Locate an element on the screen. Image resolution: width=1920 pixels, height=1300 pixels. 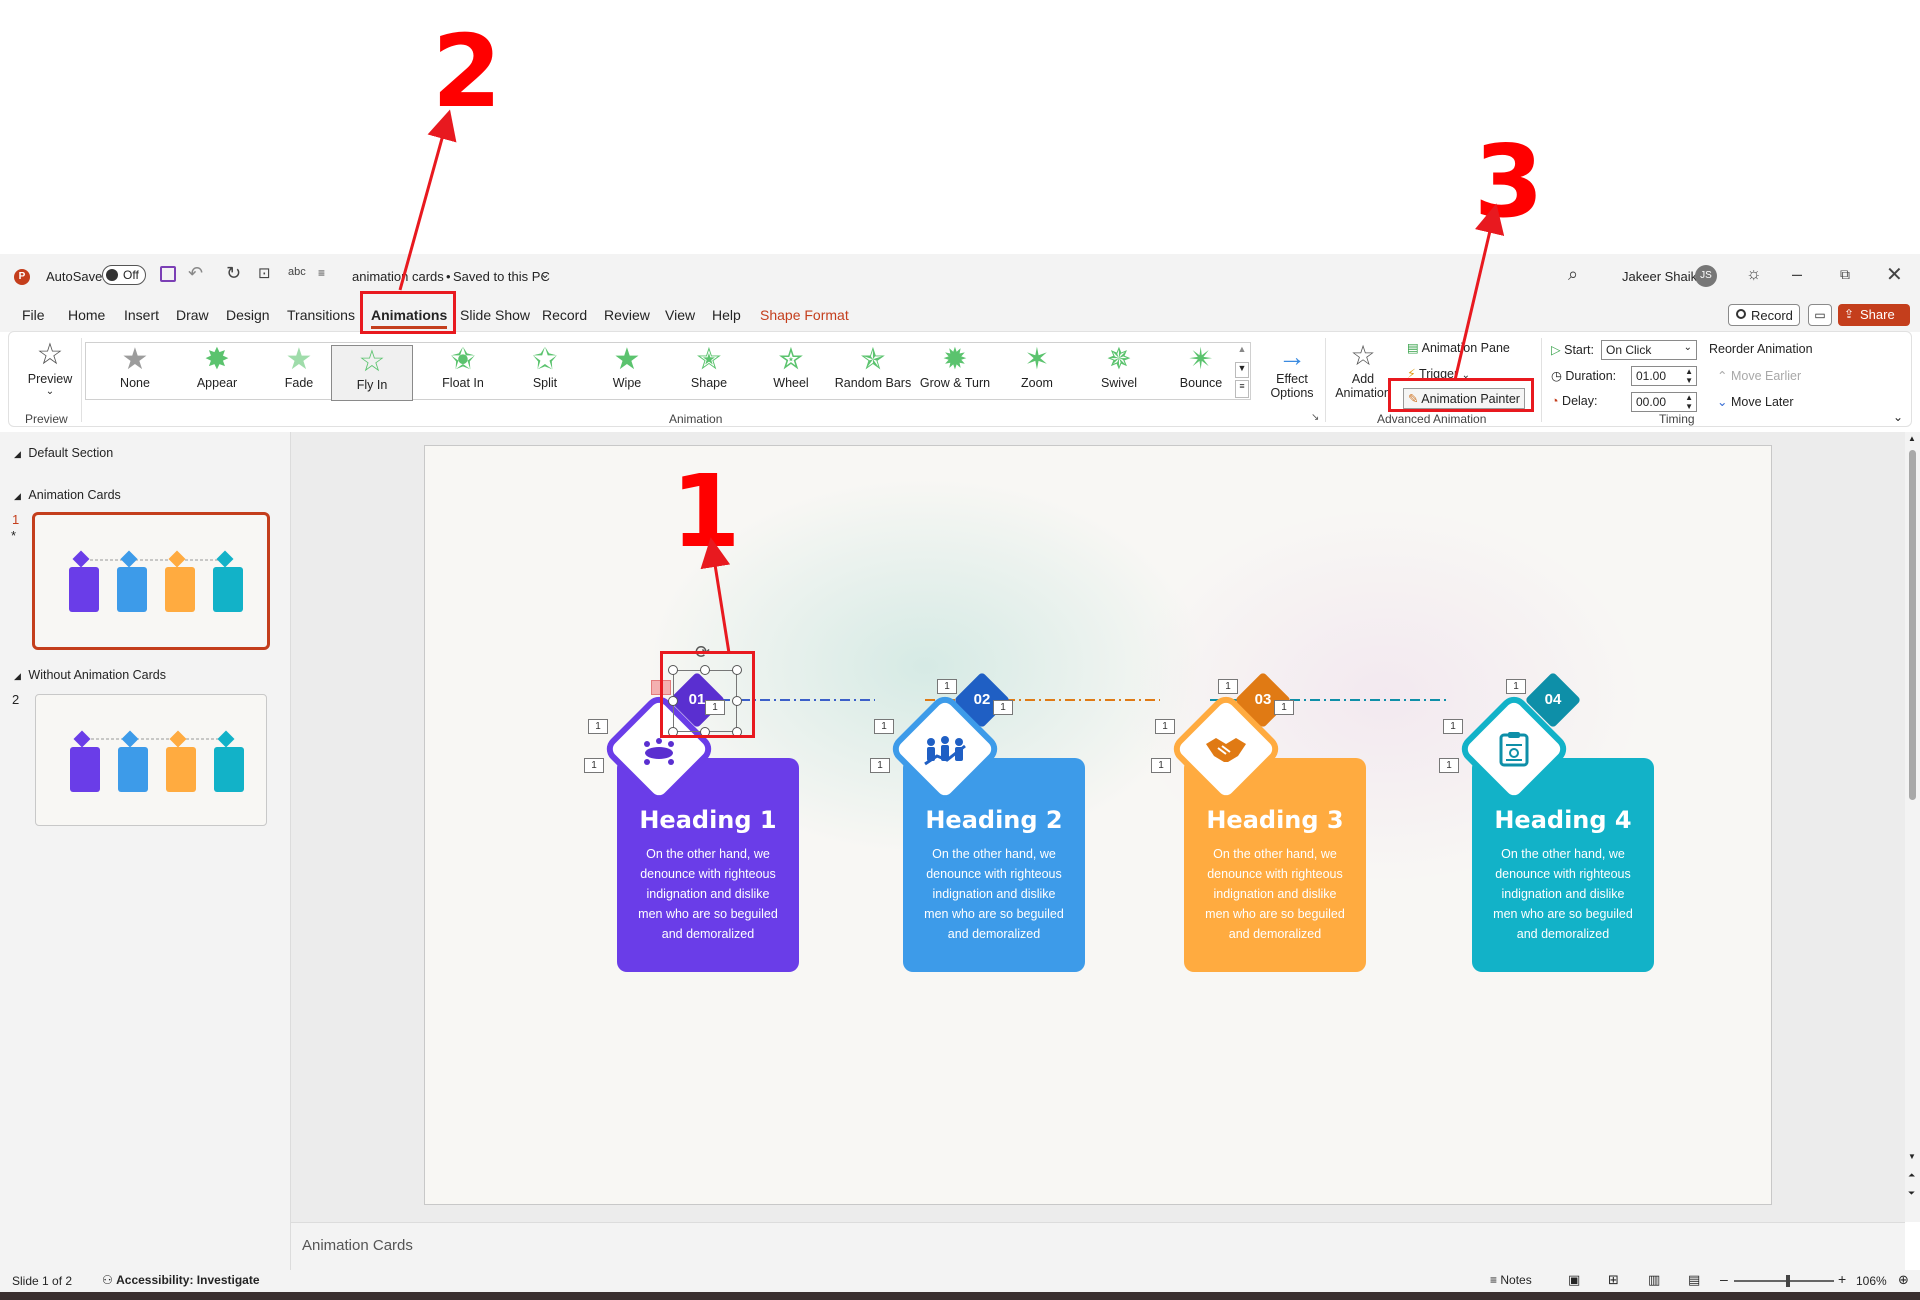
card-1-heading: Heading 1 is located at coordinates (708, 820).